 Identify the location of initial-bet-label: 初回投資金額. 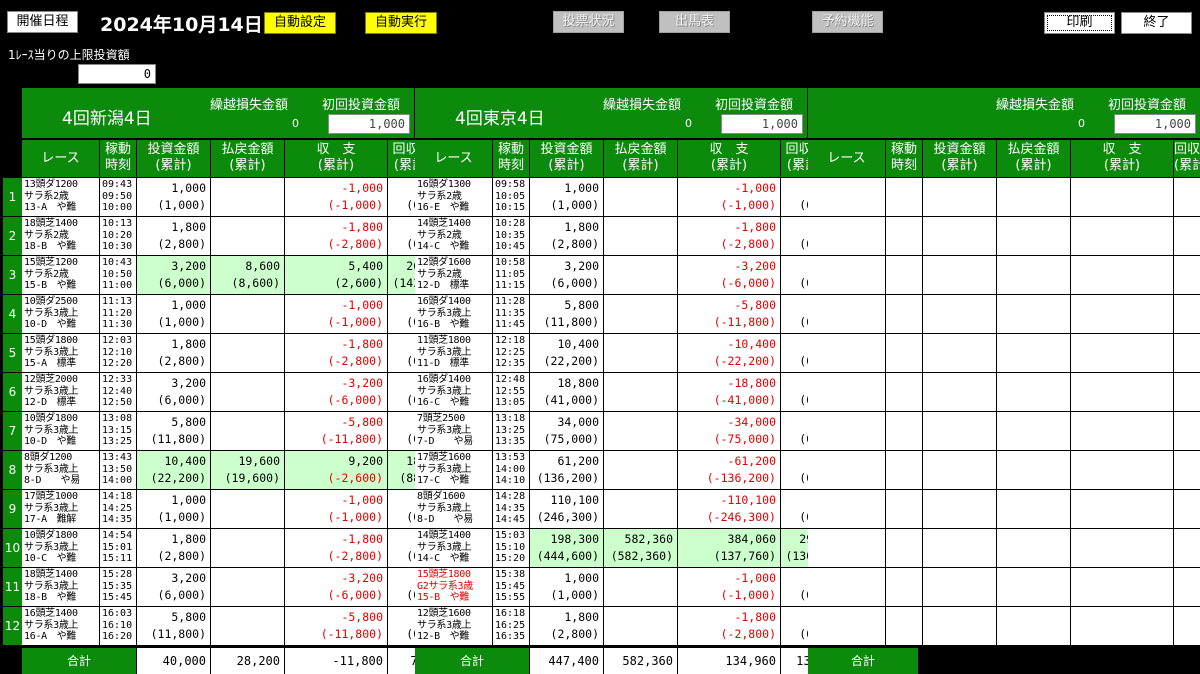
(1147, 105).